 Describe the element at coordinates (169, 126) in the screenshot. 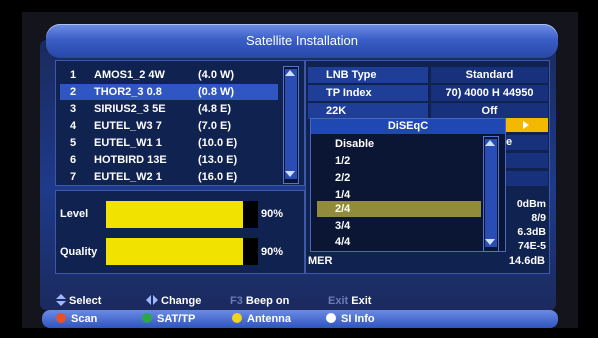

I see `satellite-item: 4 EUTEL_W3 7 (7.0 E)` at that location.